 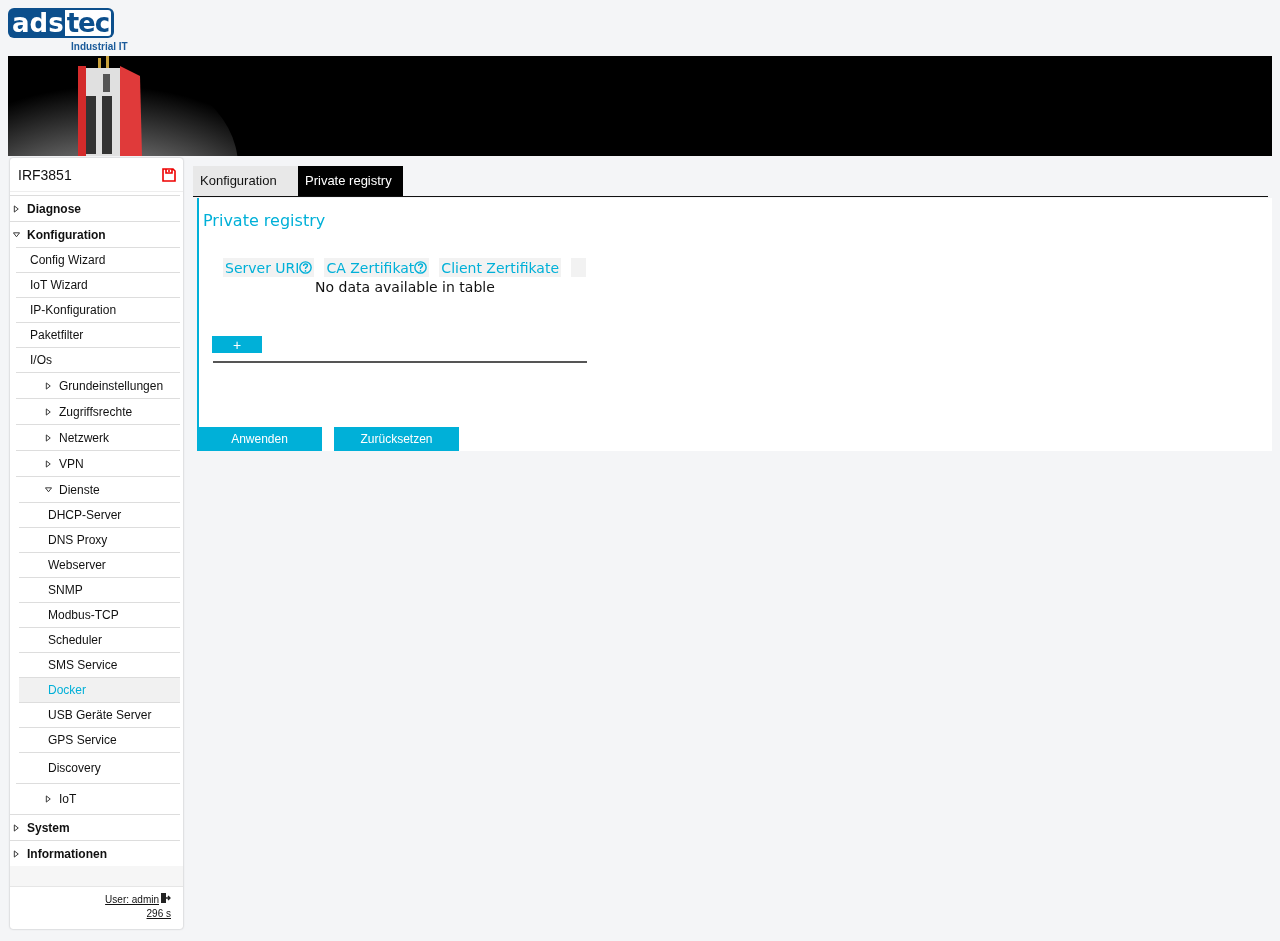 I want to click on save-icon, so click(x=169, y=175).